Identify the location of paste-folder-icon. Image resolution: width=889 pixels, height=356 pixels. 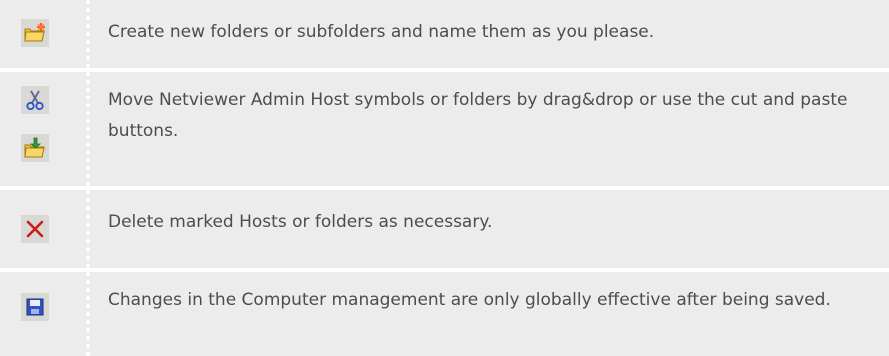
(34, 147).